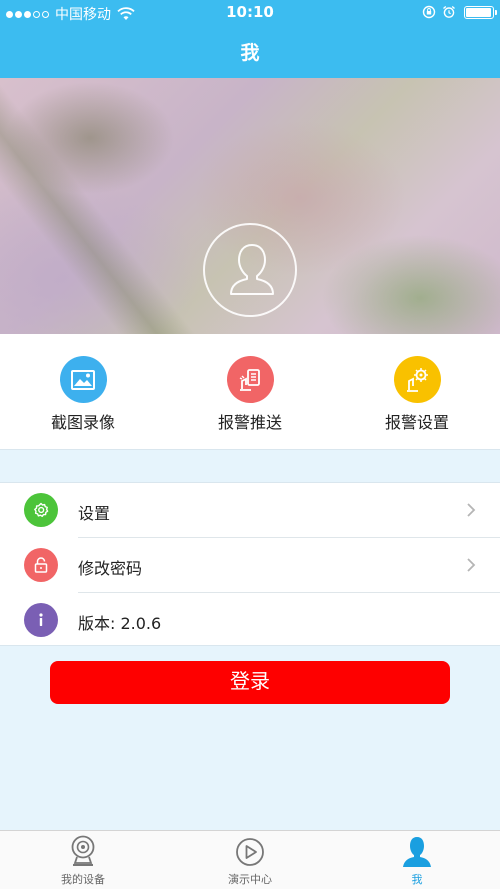 Image resolution: width=500 pixels, height=889 pixels. Describe the element at coordinates (82, 422) in the screenshot. I see `quick-action-label: 截图录像` at that location.